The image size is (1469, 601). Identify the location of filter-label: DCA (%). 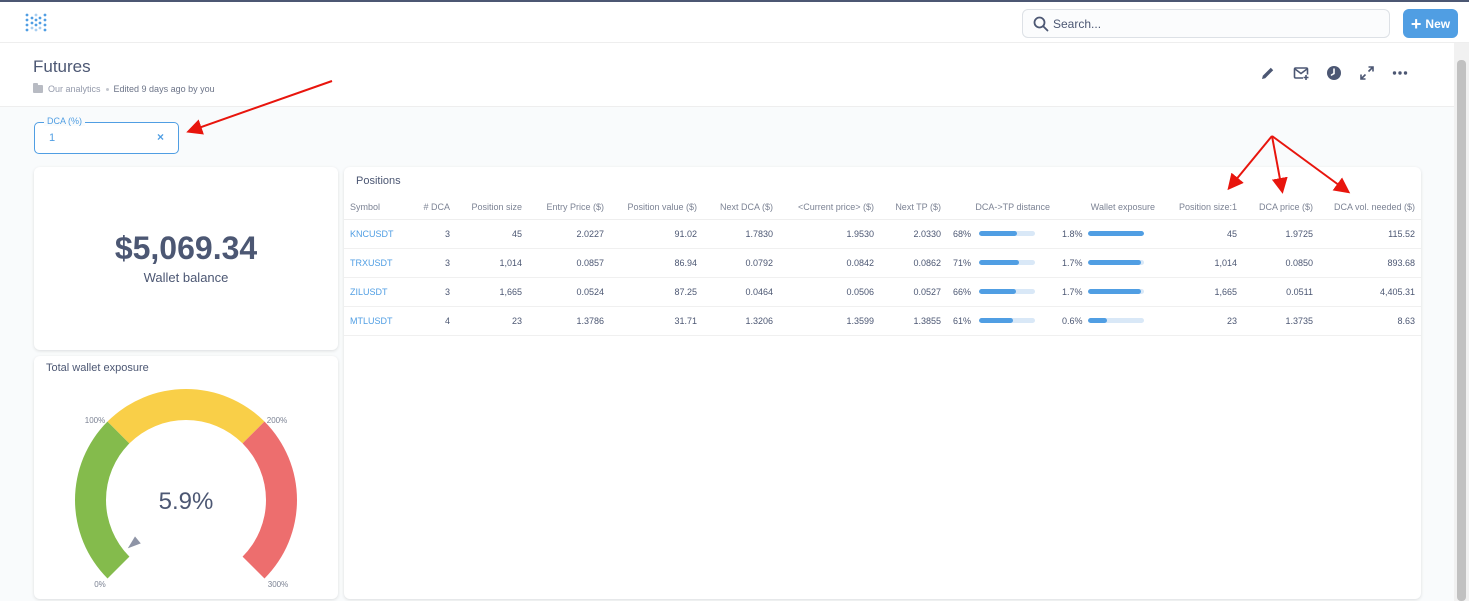
(65, 121).